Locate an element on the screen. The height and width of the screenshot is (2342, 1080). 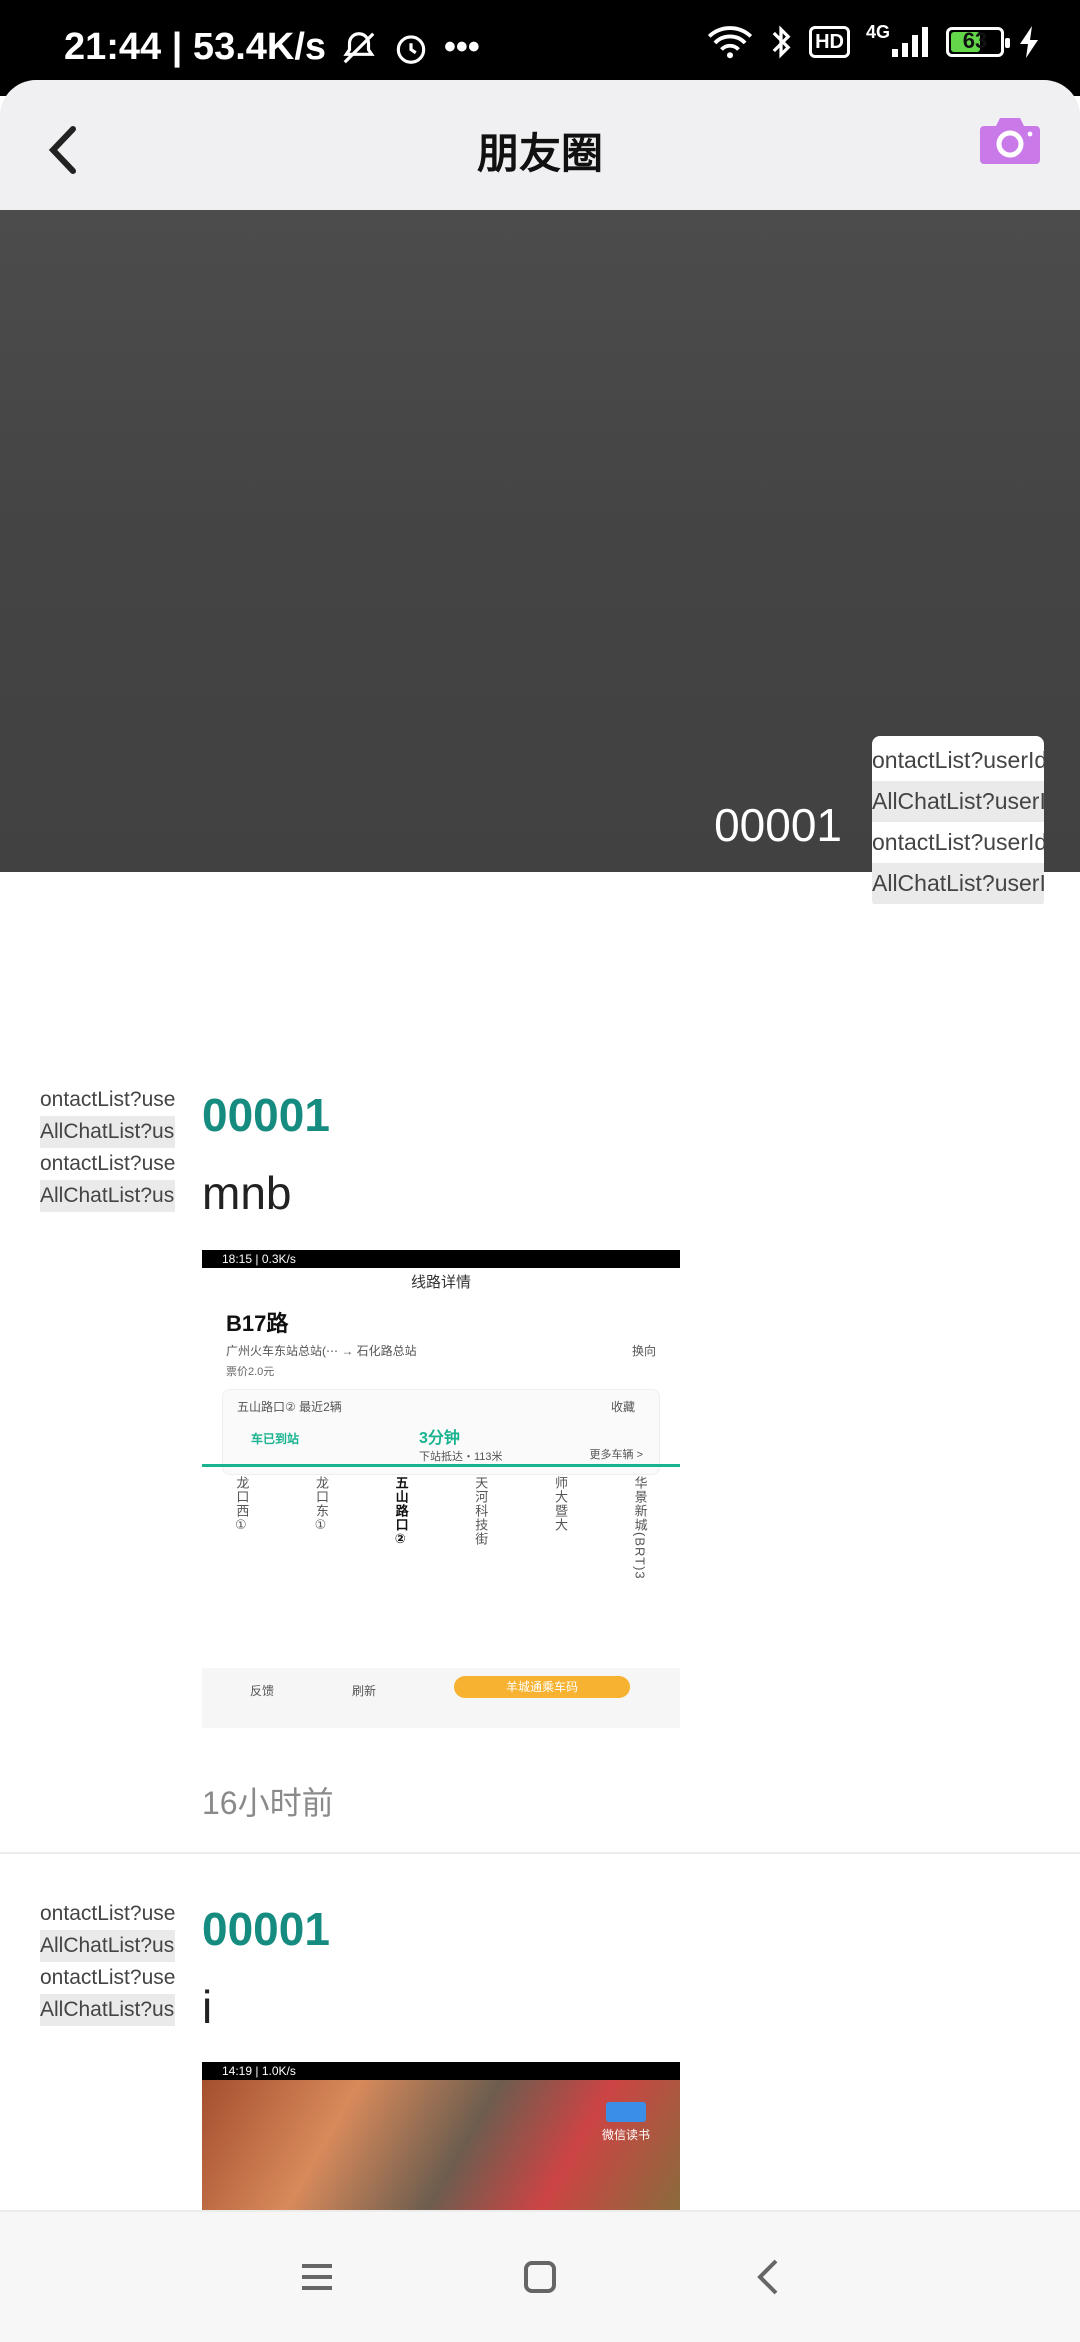
fare-text: 票价2.0元 is located at coordinates (250, 1372).